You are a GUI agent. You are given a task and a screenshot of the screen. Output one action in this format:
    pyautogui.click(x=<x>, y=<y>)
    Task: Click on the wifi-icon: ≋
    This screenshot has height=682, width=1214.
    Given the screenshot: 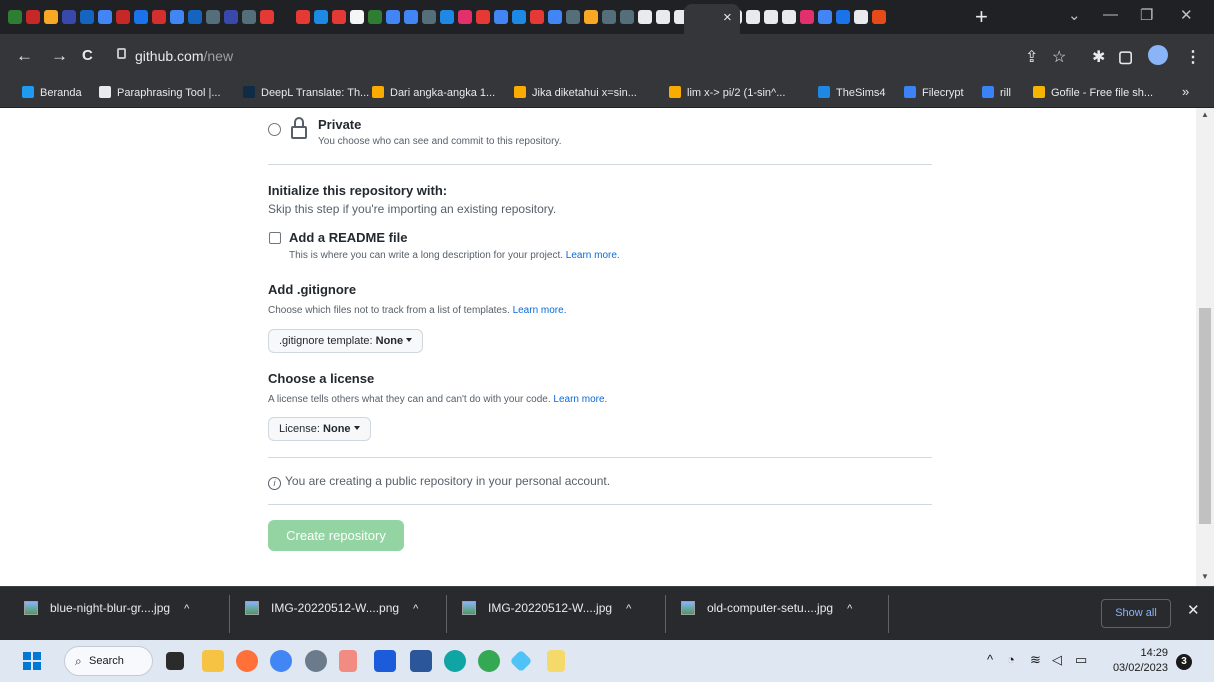 What is the action you would take?
    pyautogui.click(x=1035, y=660)
    